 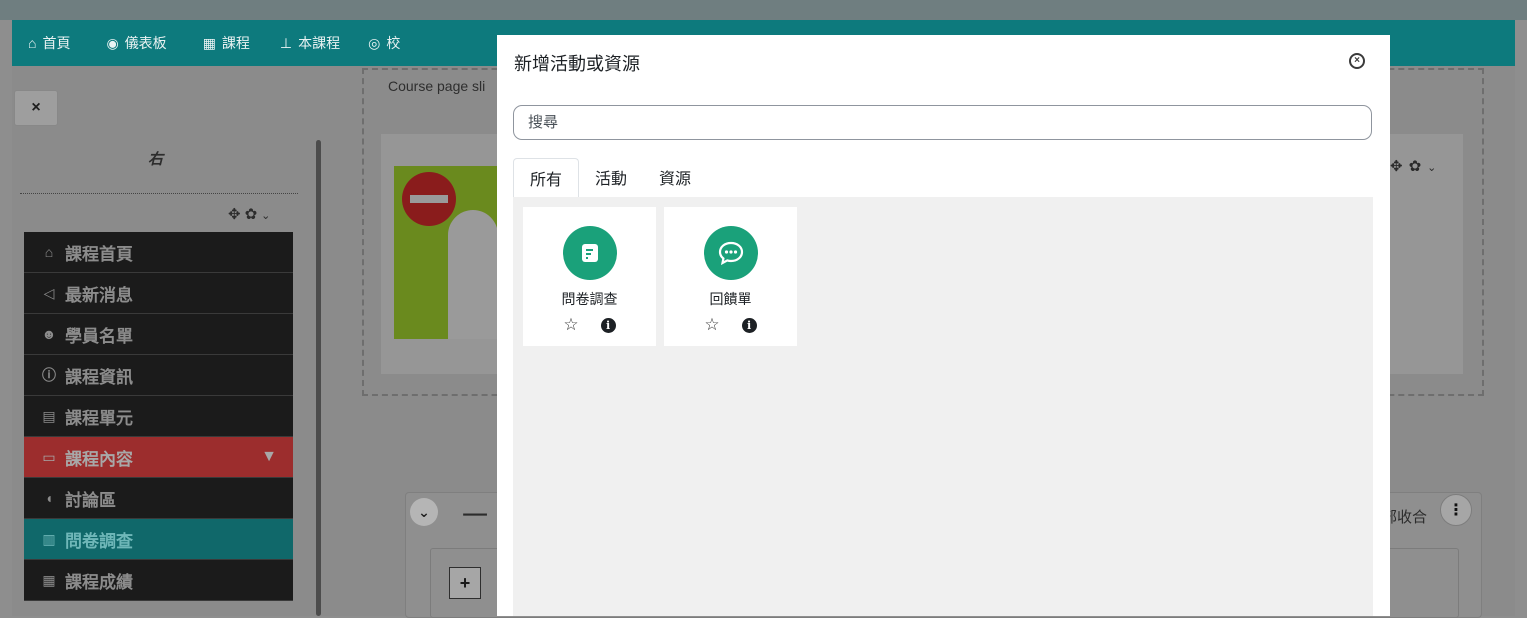 I want to click on activity-card-label: 問卷調查, so click(x=589, y=299).